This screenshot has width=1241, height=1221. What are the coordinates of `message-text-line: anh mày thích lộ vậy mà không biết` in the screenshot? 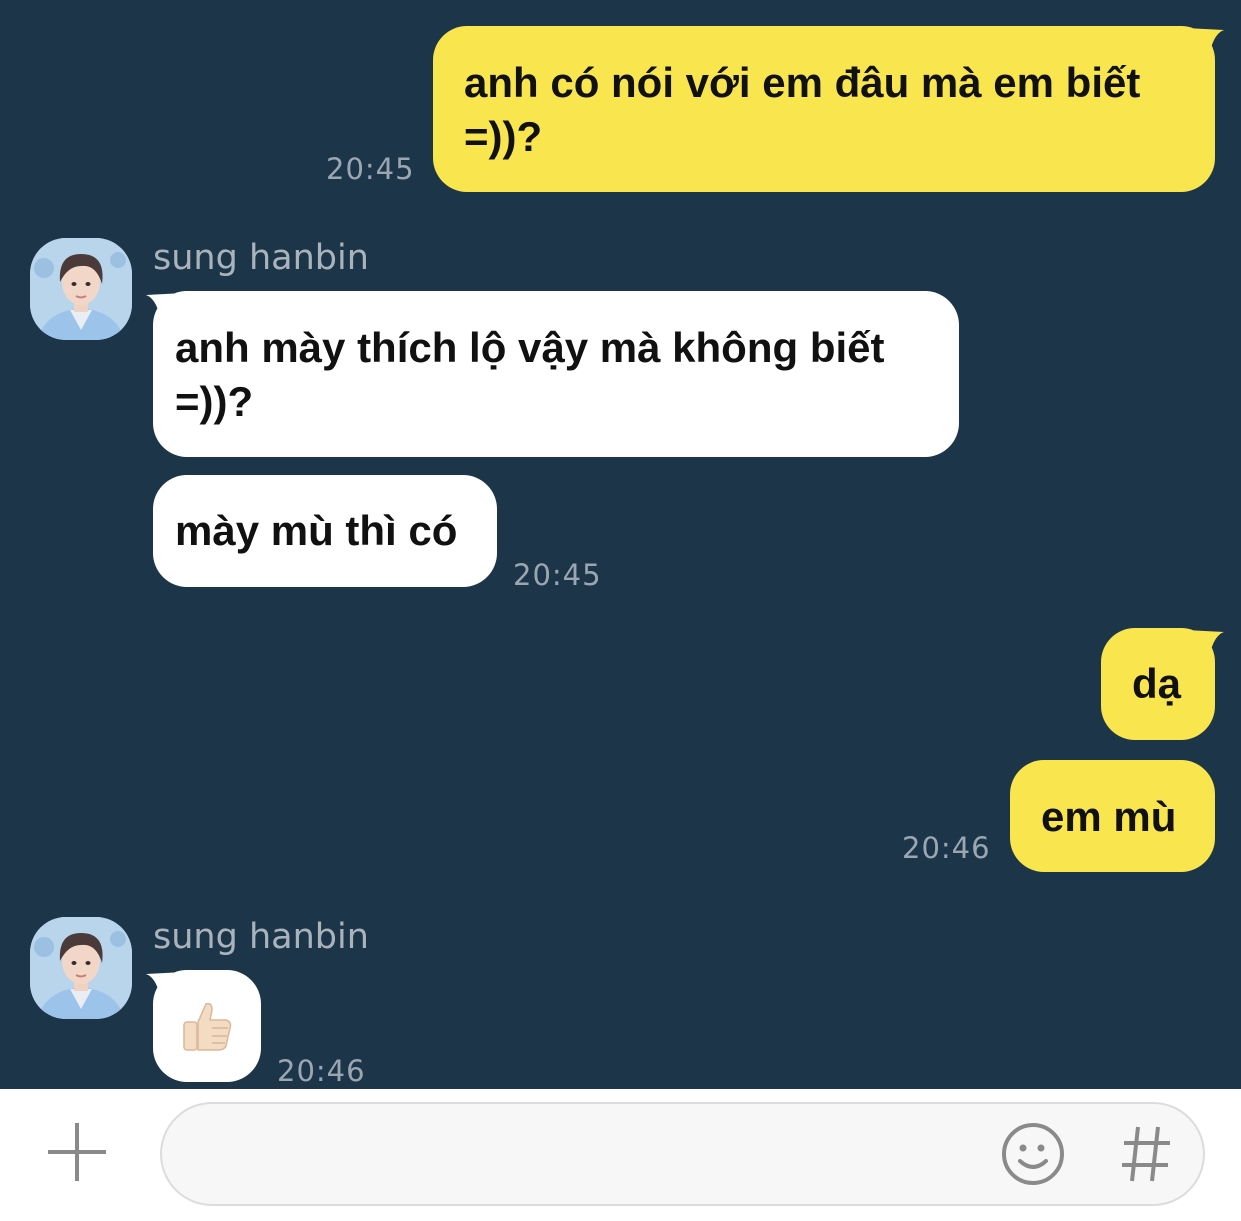 It's located at (530, 347).